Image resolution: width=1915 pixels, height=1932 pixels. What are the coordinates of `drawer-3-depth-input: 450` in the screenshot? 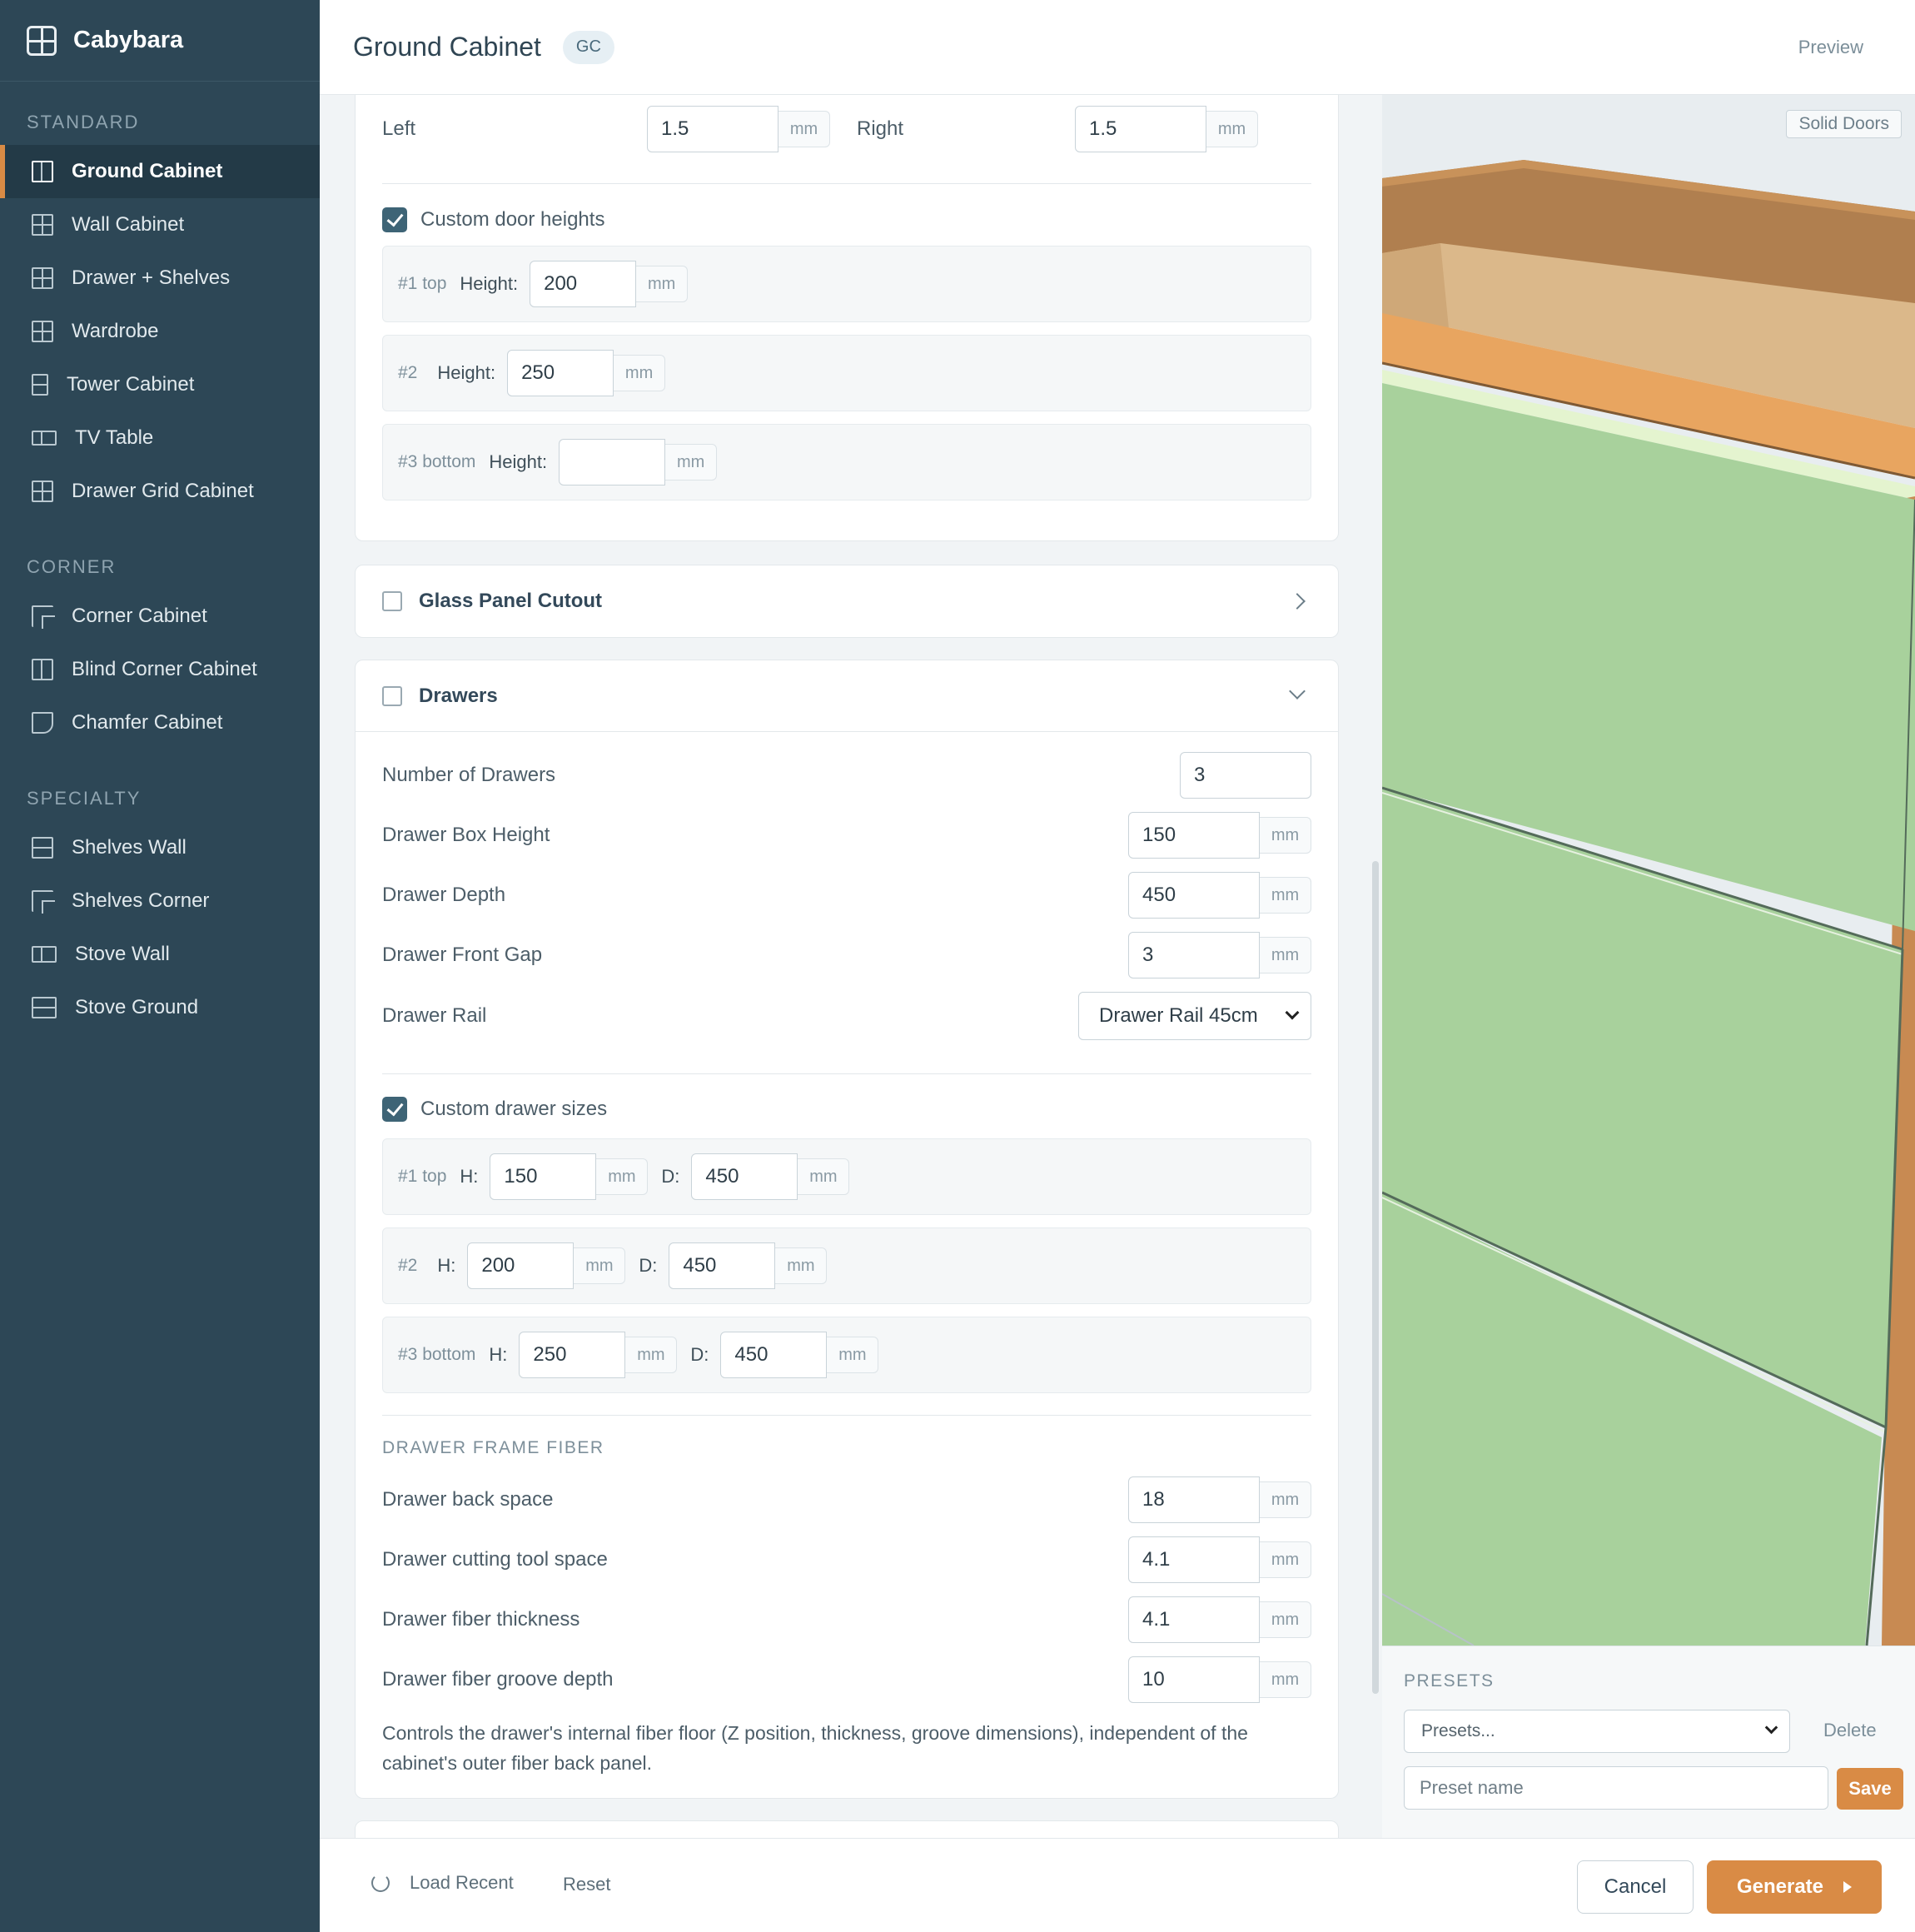 It's located at (774, 1355).